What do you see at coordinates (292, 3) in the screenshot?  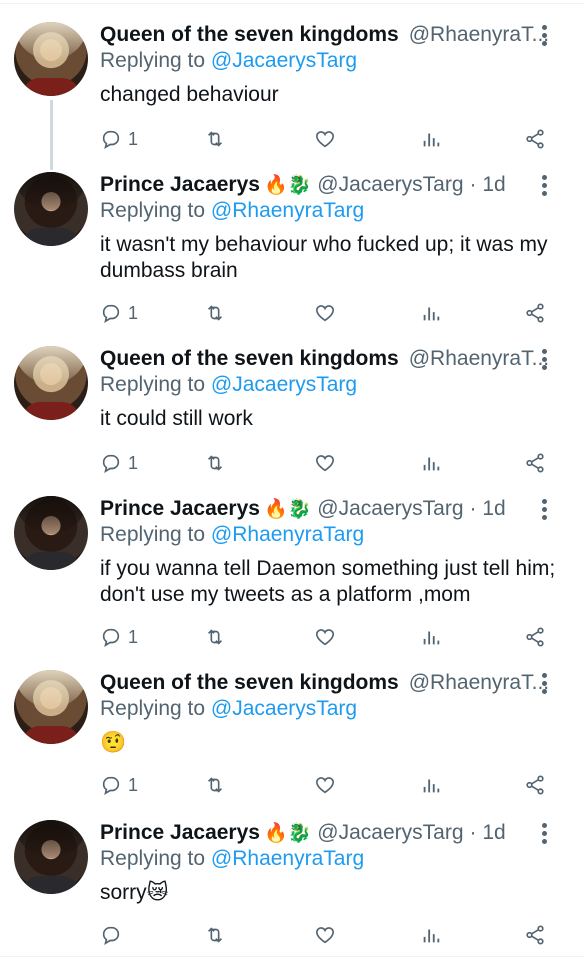 I see `top-divider` at bounding box center [292, 3].